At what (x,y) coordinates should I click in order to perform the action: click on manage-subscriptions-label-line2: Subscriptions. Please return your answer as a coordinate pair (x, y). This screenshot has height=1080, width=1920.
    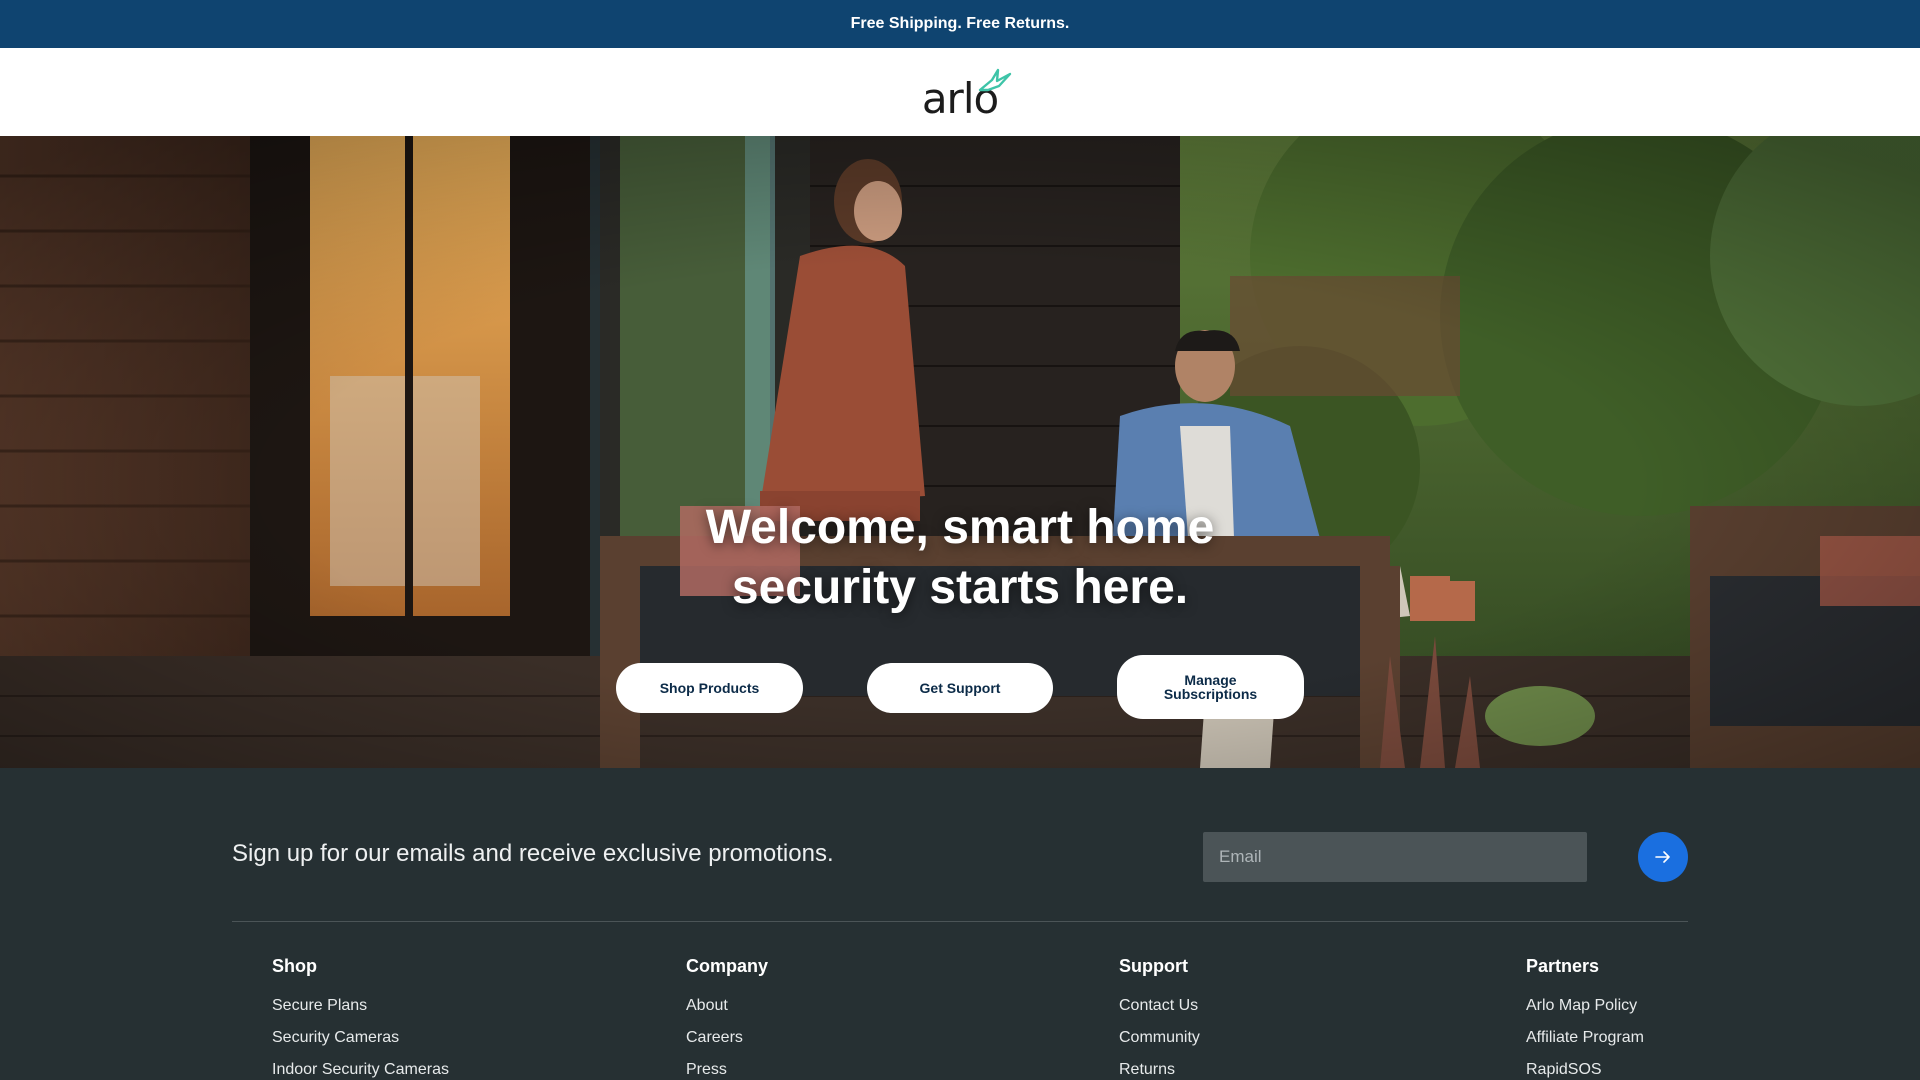
    Looking at the image, I should click on (1210, 694).